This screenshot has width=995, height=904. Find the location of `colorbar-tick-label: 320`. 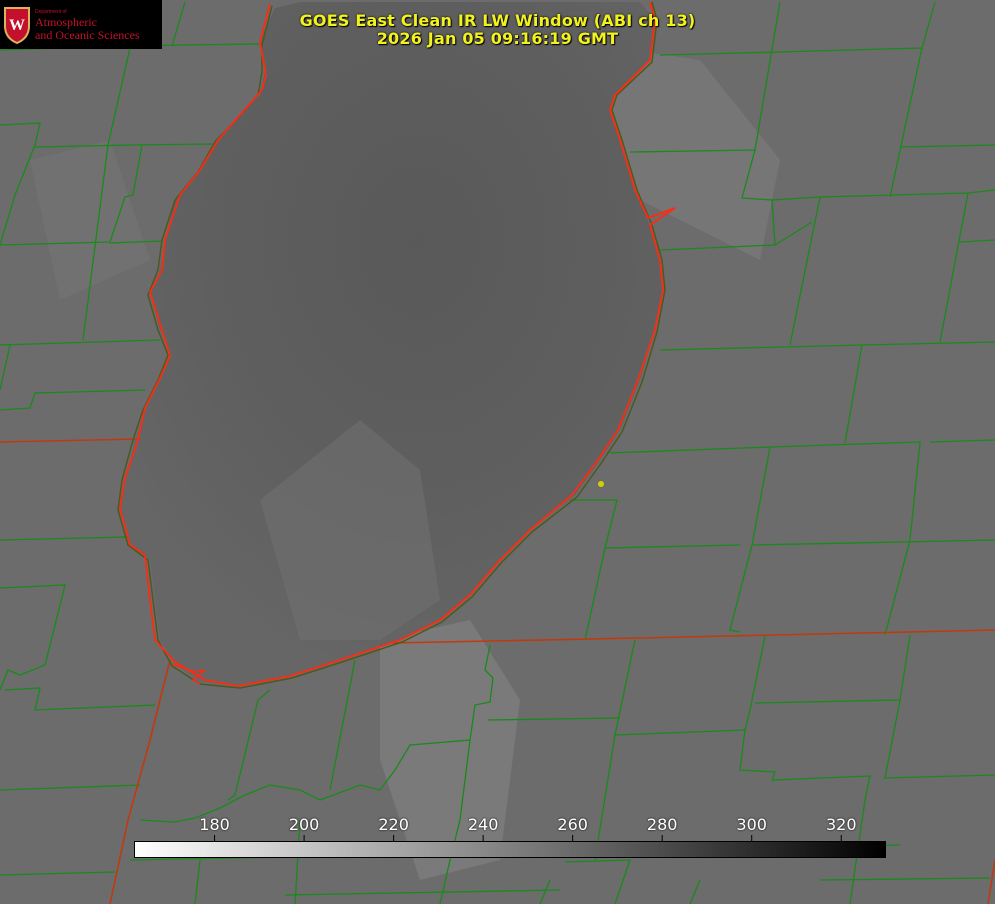

colorbar-tick-label: 320 is located at coordinates (841, 824).